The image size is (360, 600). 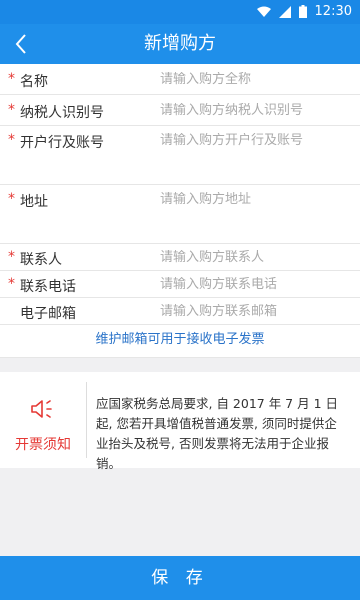 What do you see at coordinates (62, 113) in the screenshot?
I see `field-label: 纳税人识别号` at bounding box center [62, 113].